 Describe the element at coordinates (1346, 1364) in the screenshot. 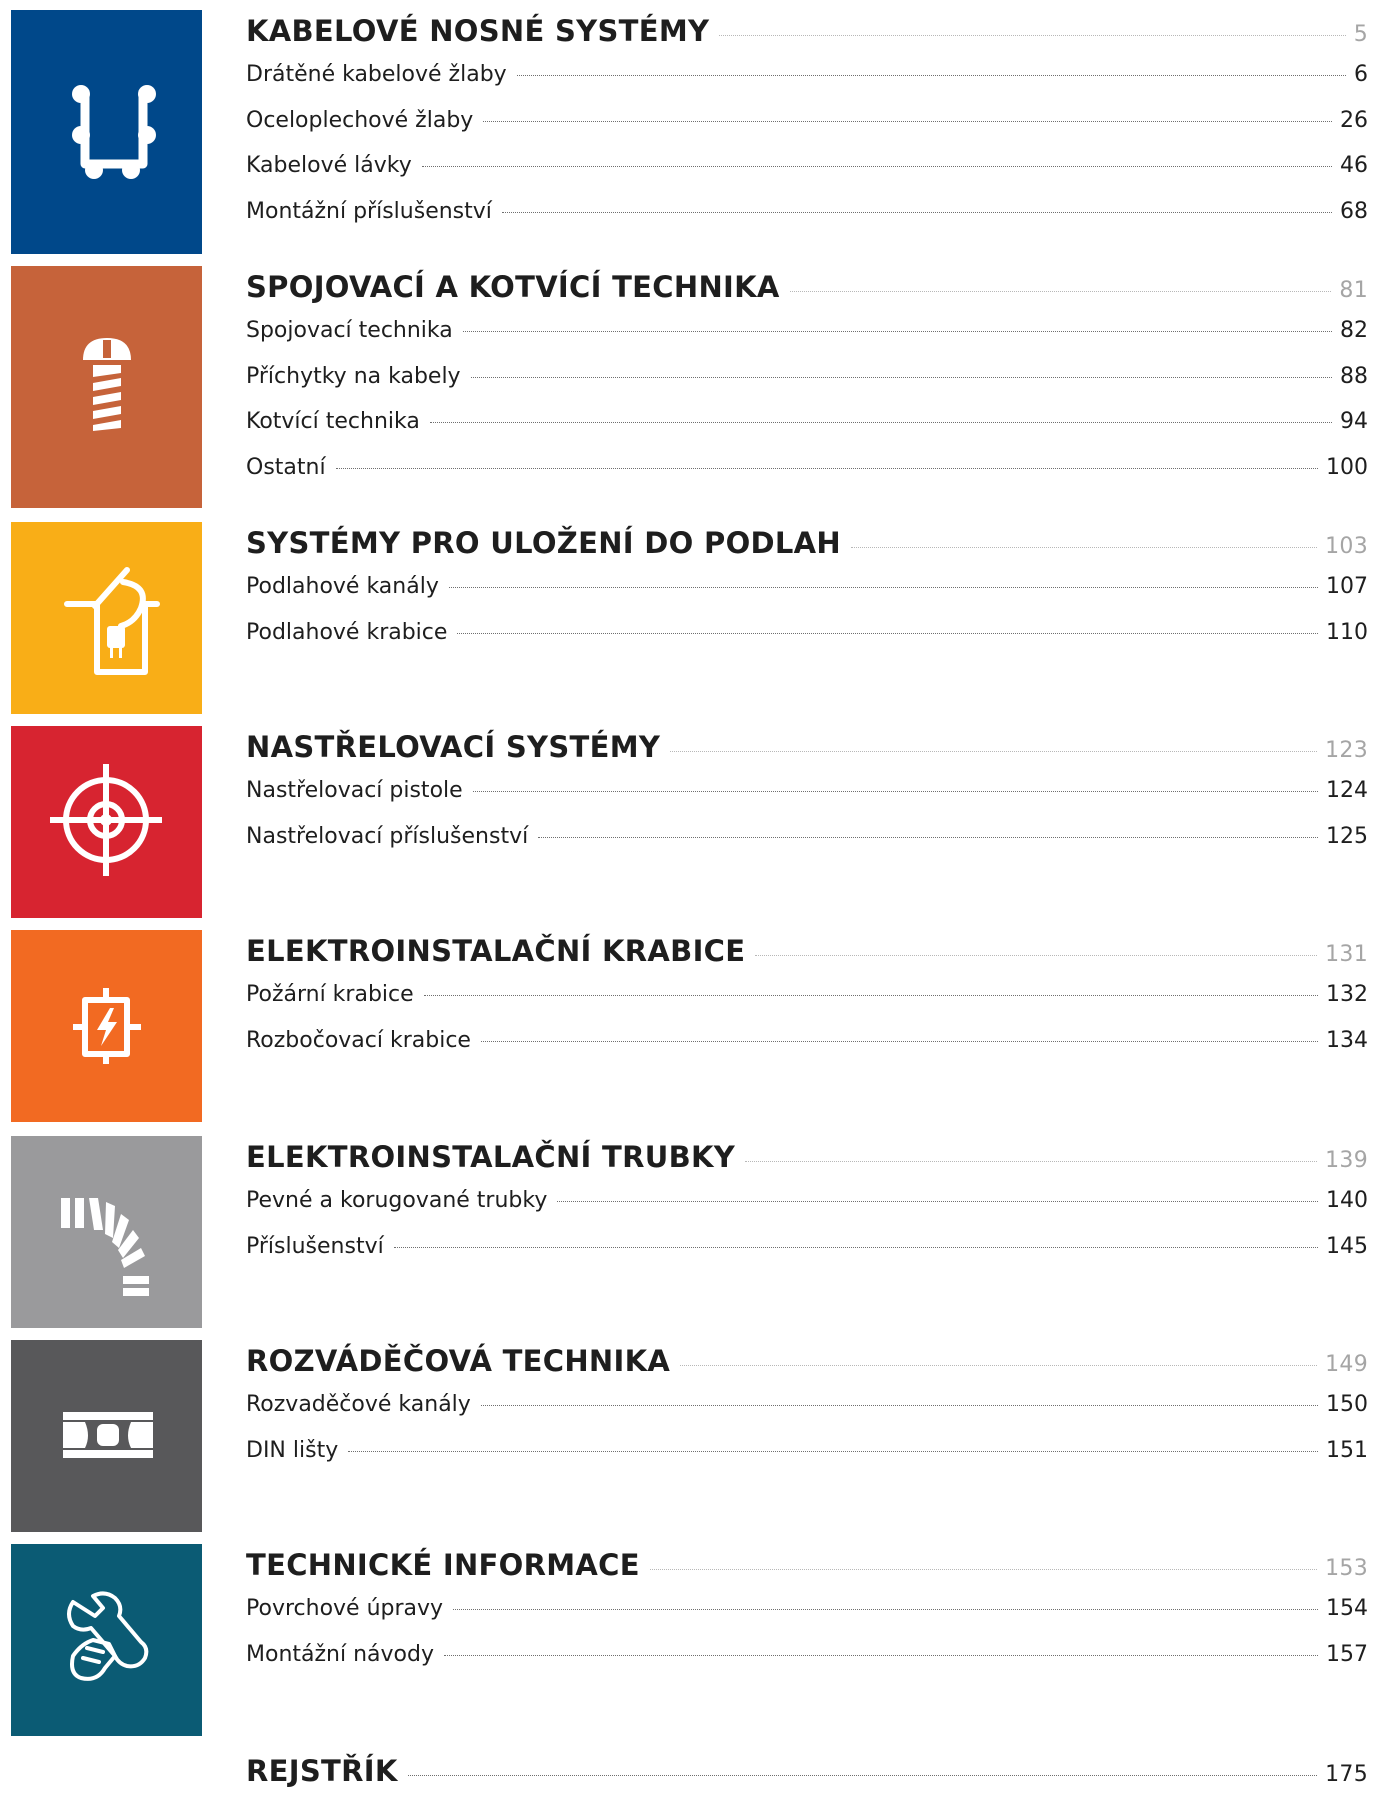

I see `toc-heading-page: 149` at that location.